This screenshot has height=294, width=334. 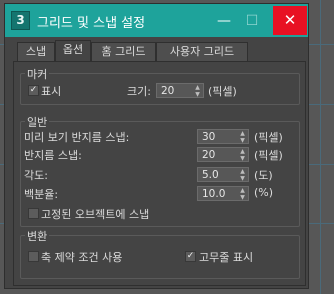 I want to click on general-group-label: 일반, so click(x=37, y=122).